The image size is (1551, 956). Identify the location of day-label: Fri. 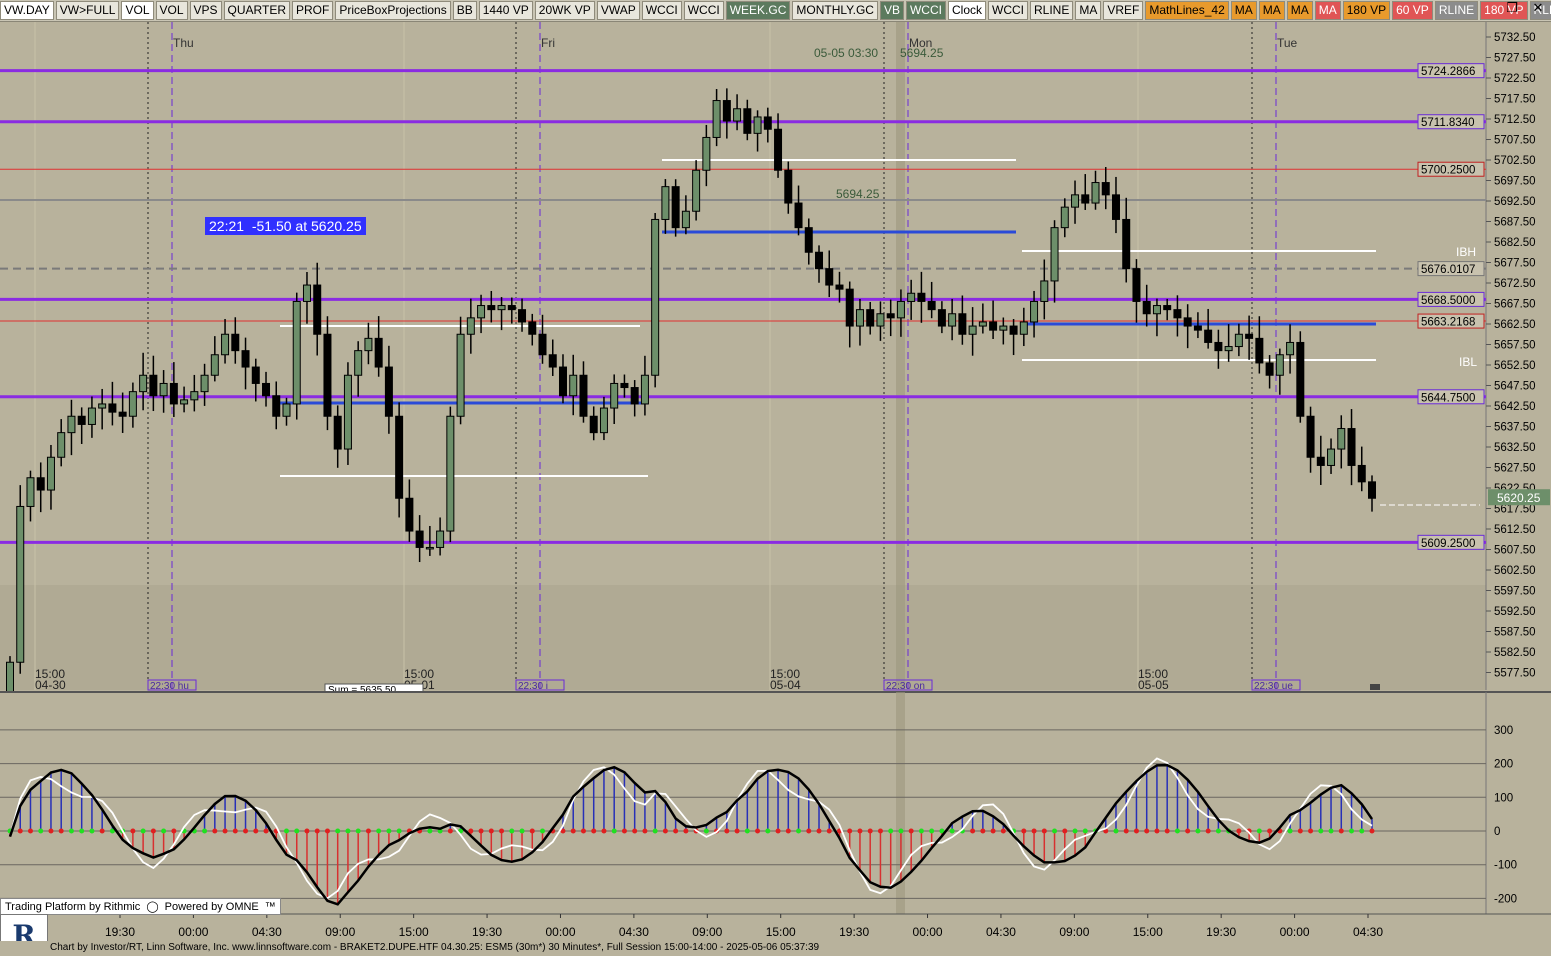
(548, 43).